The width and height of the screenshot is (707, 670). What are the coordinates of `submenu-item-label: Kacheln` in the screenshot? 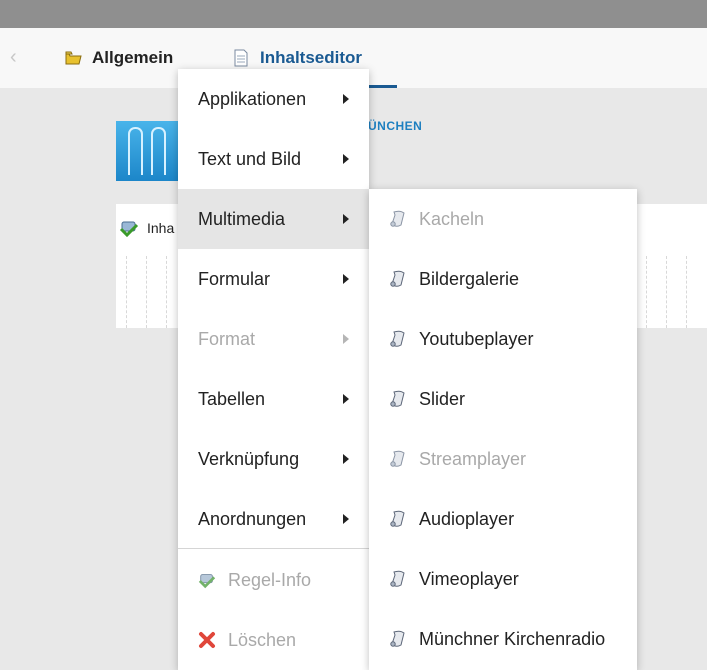 It's located at (452, 218).